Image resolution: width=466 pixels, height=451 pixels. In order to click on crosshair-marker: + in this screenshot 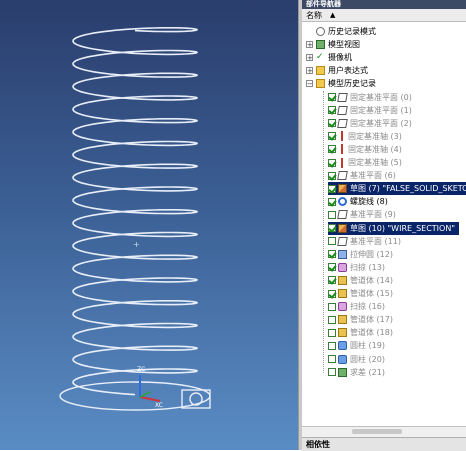, I will do `click(136, 244)`.